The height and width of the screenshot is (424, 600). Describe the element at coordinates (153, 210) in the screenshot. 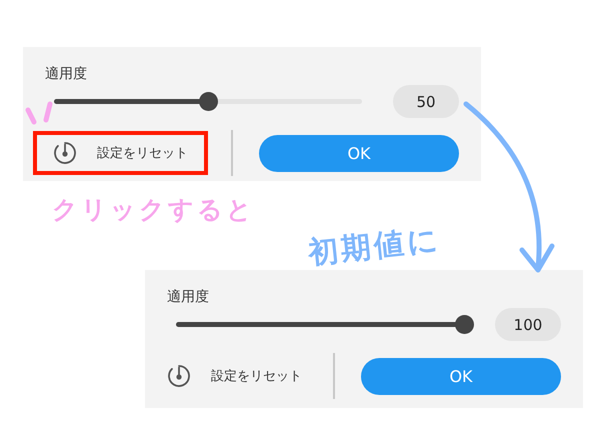

I see `handwritten-note: クリックすると` at that location.